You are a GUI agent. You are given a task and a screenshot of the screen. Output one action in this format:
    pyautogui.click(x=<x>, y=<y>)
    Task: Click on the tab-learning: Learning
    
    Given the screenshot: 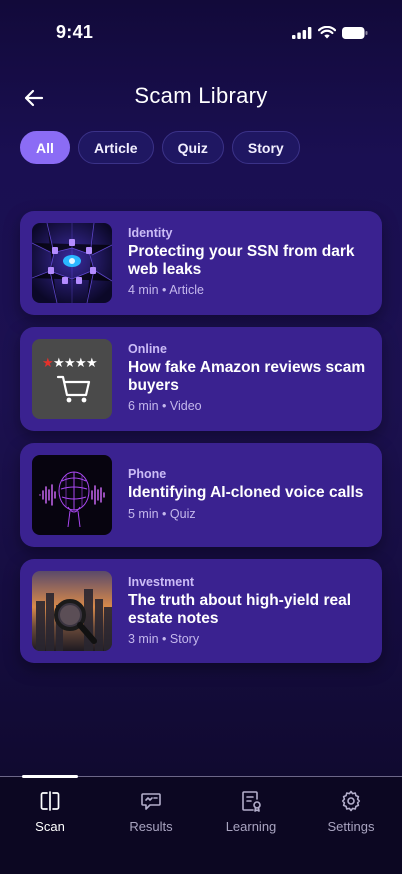 What is the action you would take?
    pyautogui.click(x=251, y=812)
    